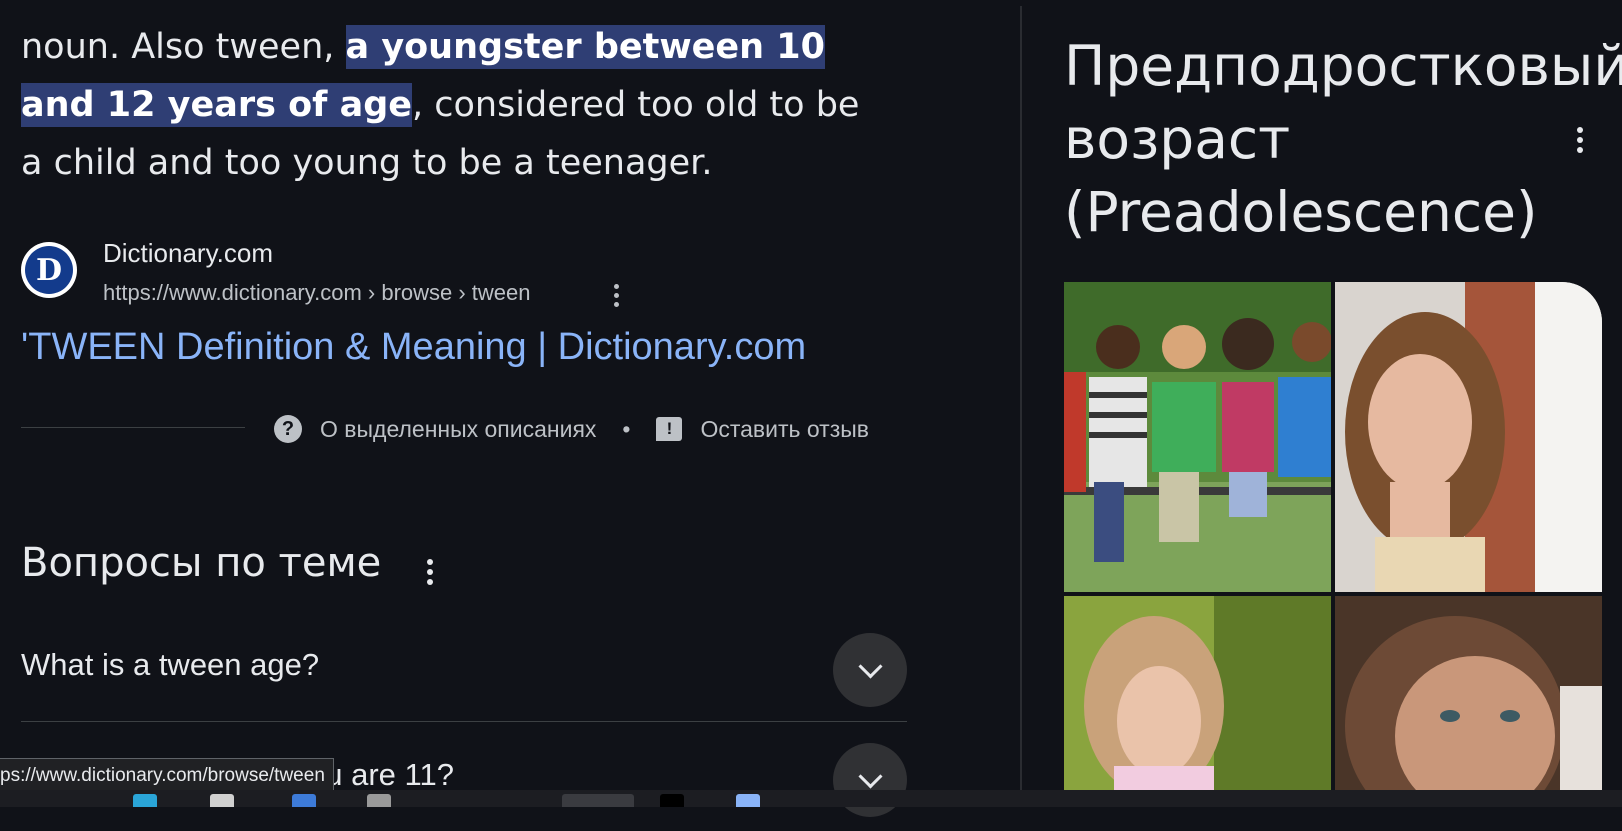 The width and height of the screenshot is (1622, 831). I want to click on browser-taskbar-icon, so click(145, 800).